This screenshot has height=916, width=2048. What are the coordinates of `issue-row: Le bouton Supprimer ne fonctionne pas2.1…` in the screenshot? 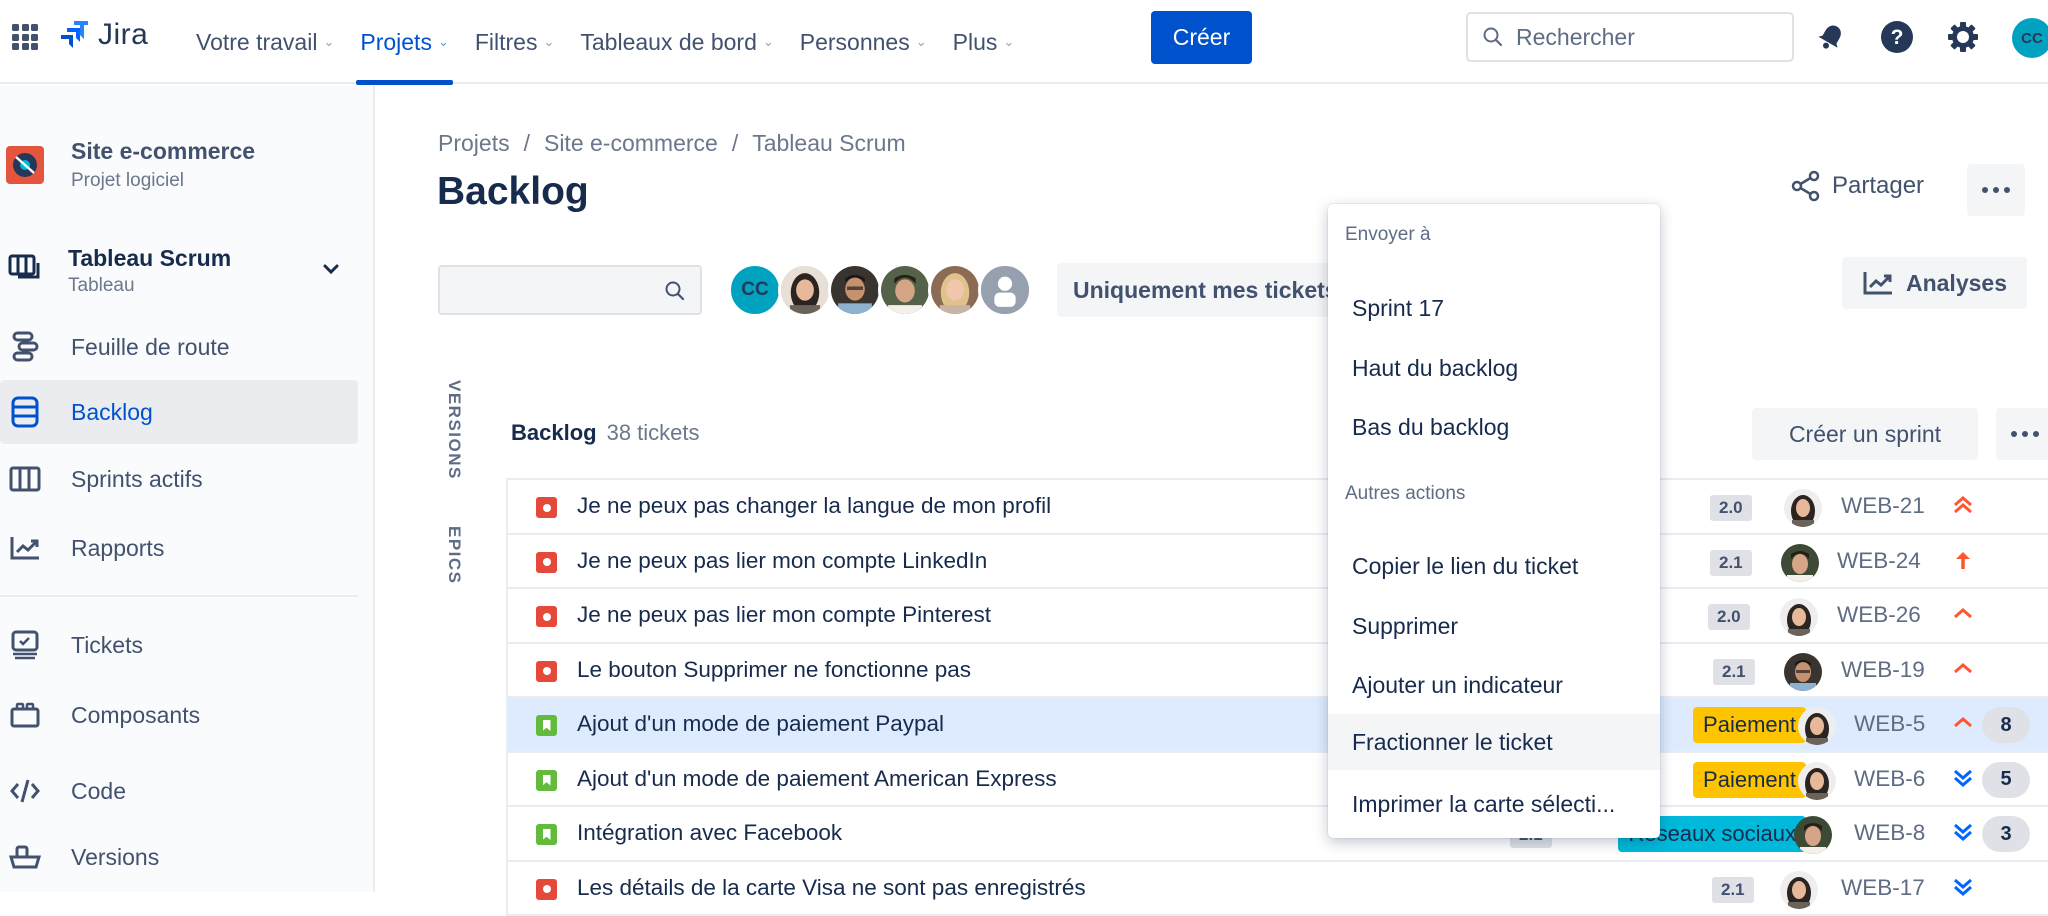 It's located at (1278, 671).